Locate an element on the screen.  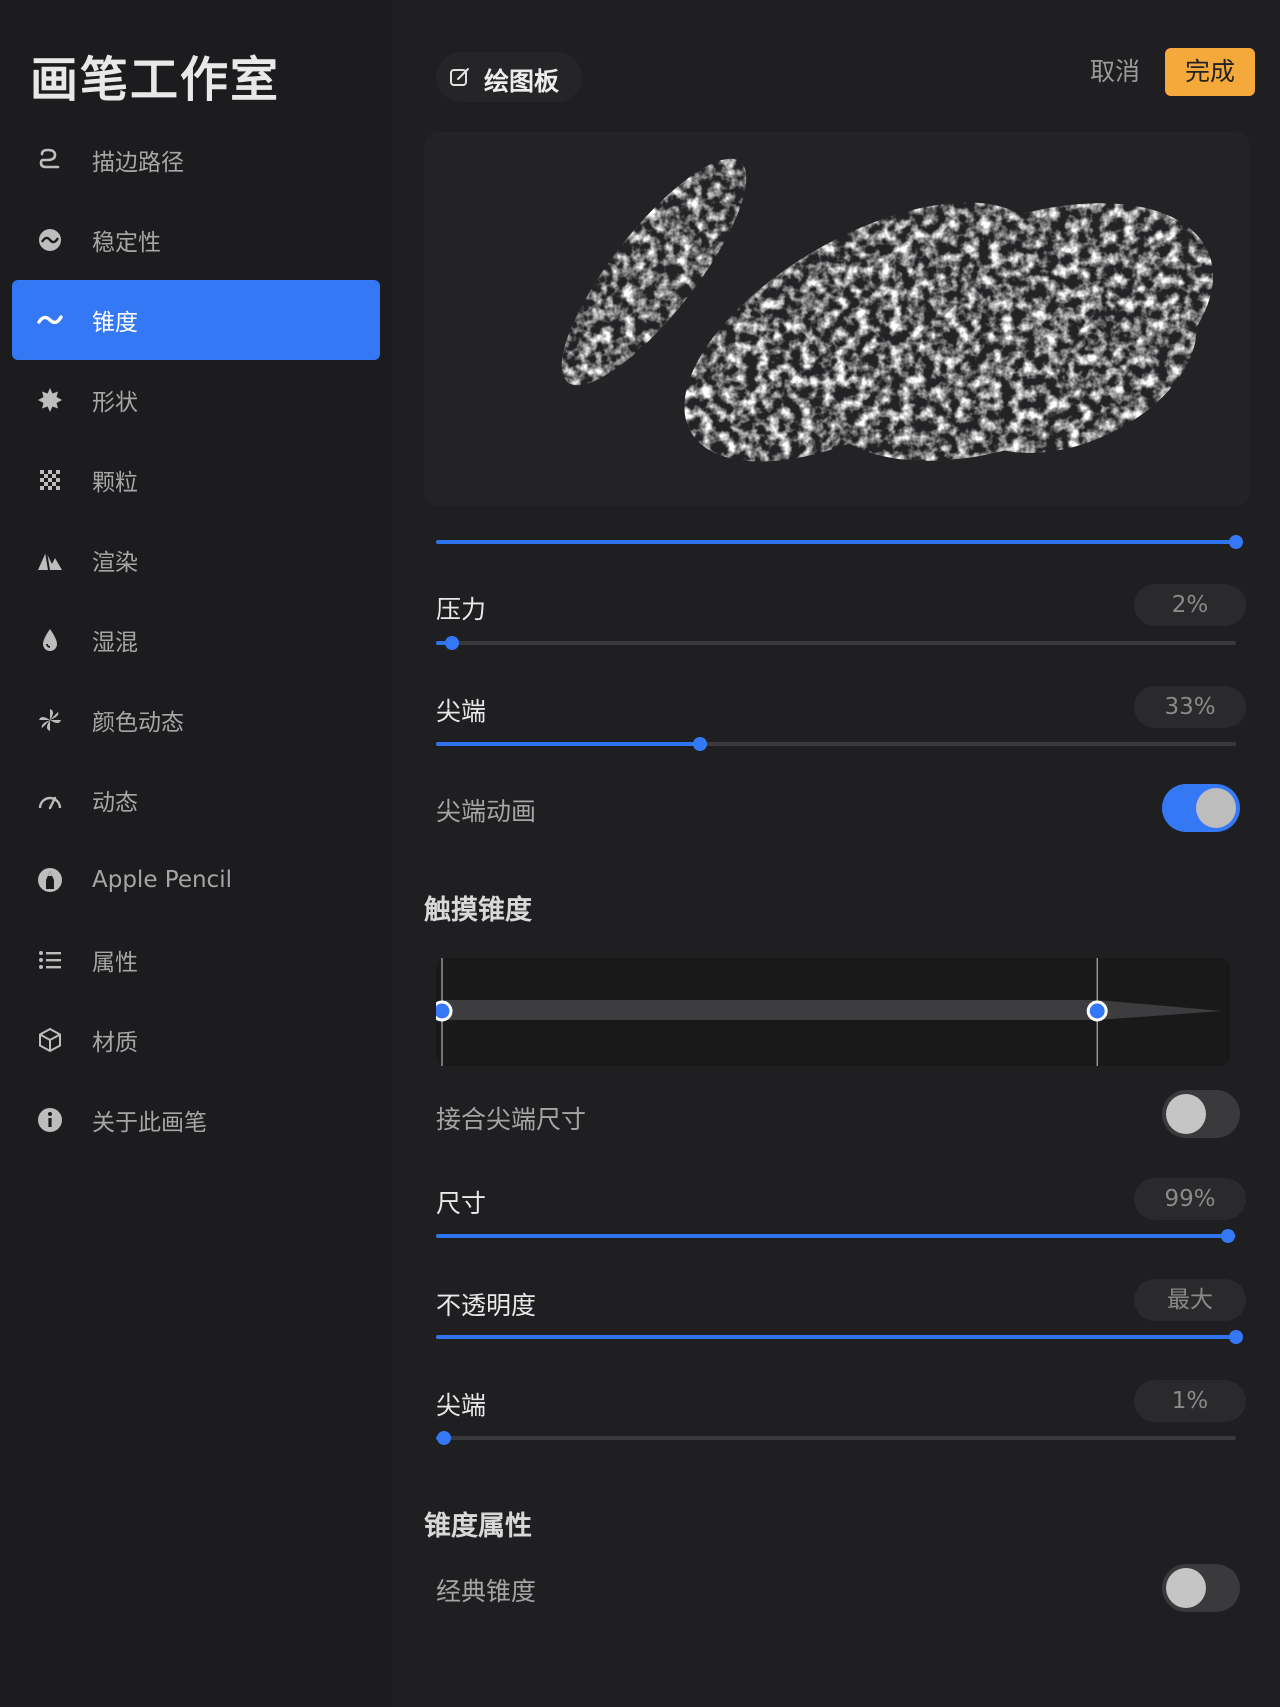
drawing-pad-label: 绘图板 is located at coordinates (522, 81).